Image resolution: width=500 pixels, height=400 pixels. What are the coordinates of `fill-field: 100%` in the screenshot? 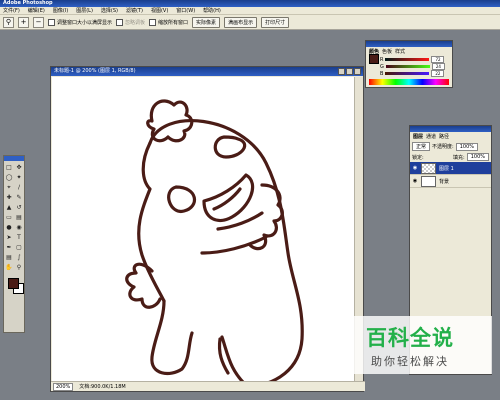 It's located at (477, 157).